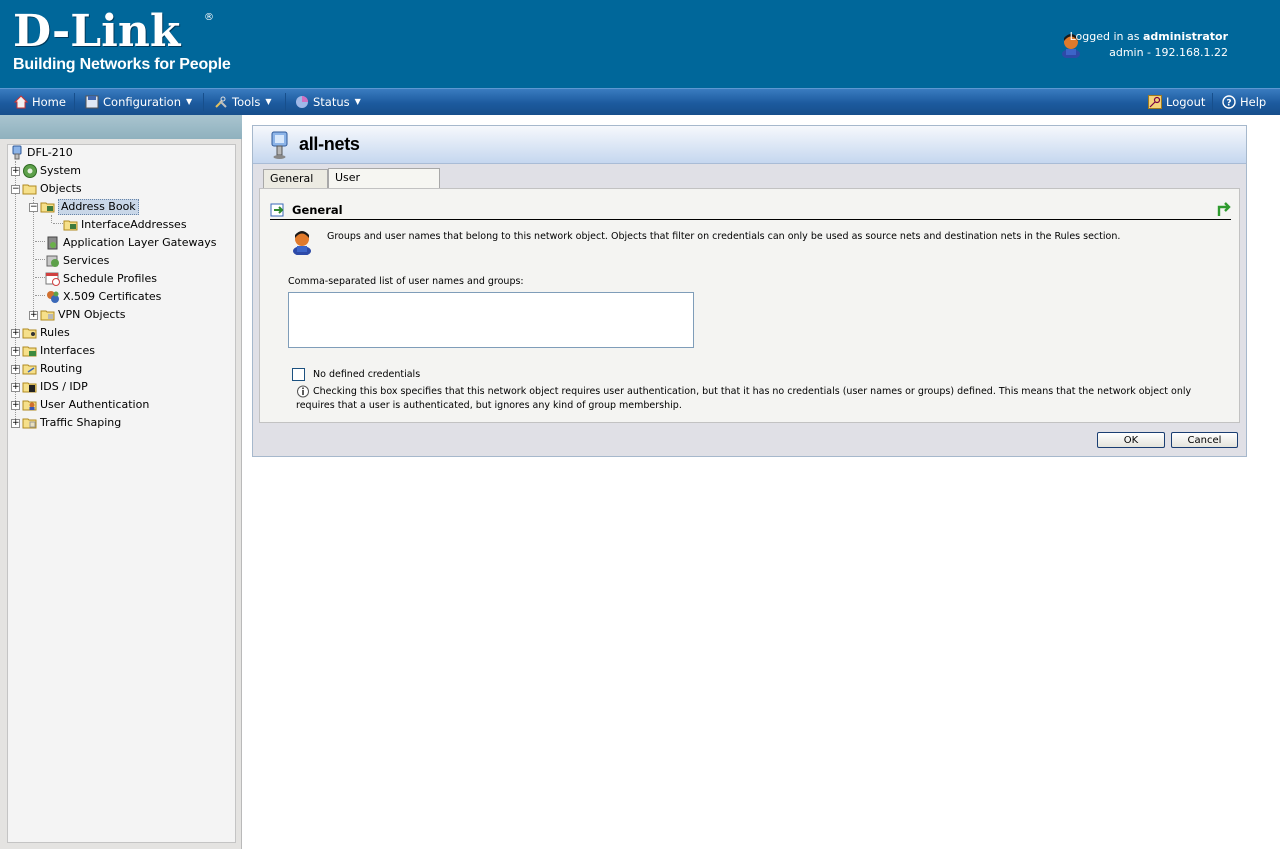 Image resolution: width=1280 pixels, height=849 pixels. Describe the element at coordinates (17, 152) in the screenshot. I see `device-icon` at that location.